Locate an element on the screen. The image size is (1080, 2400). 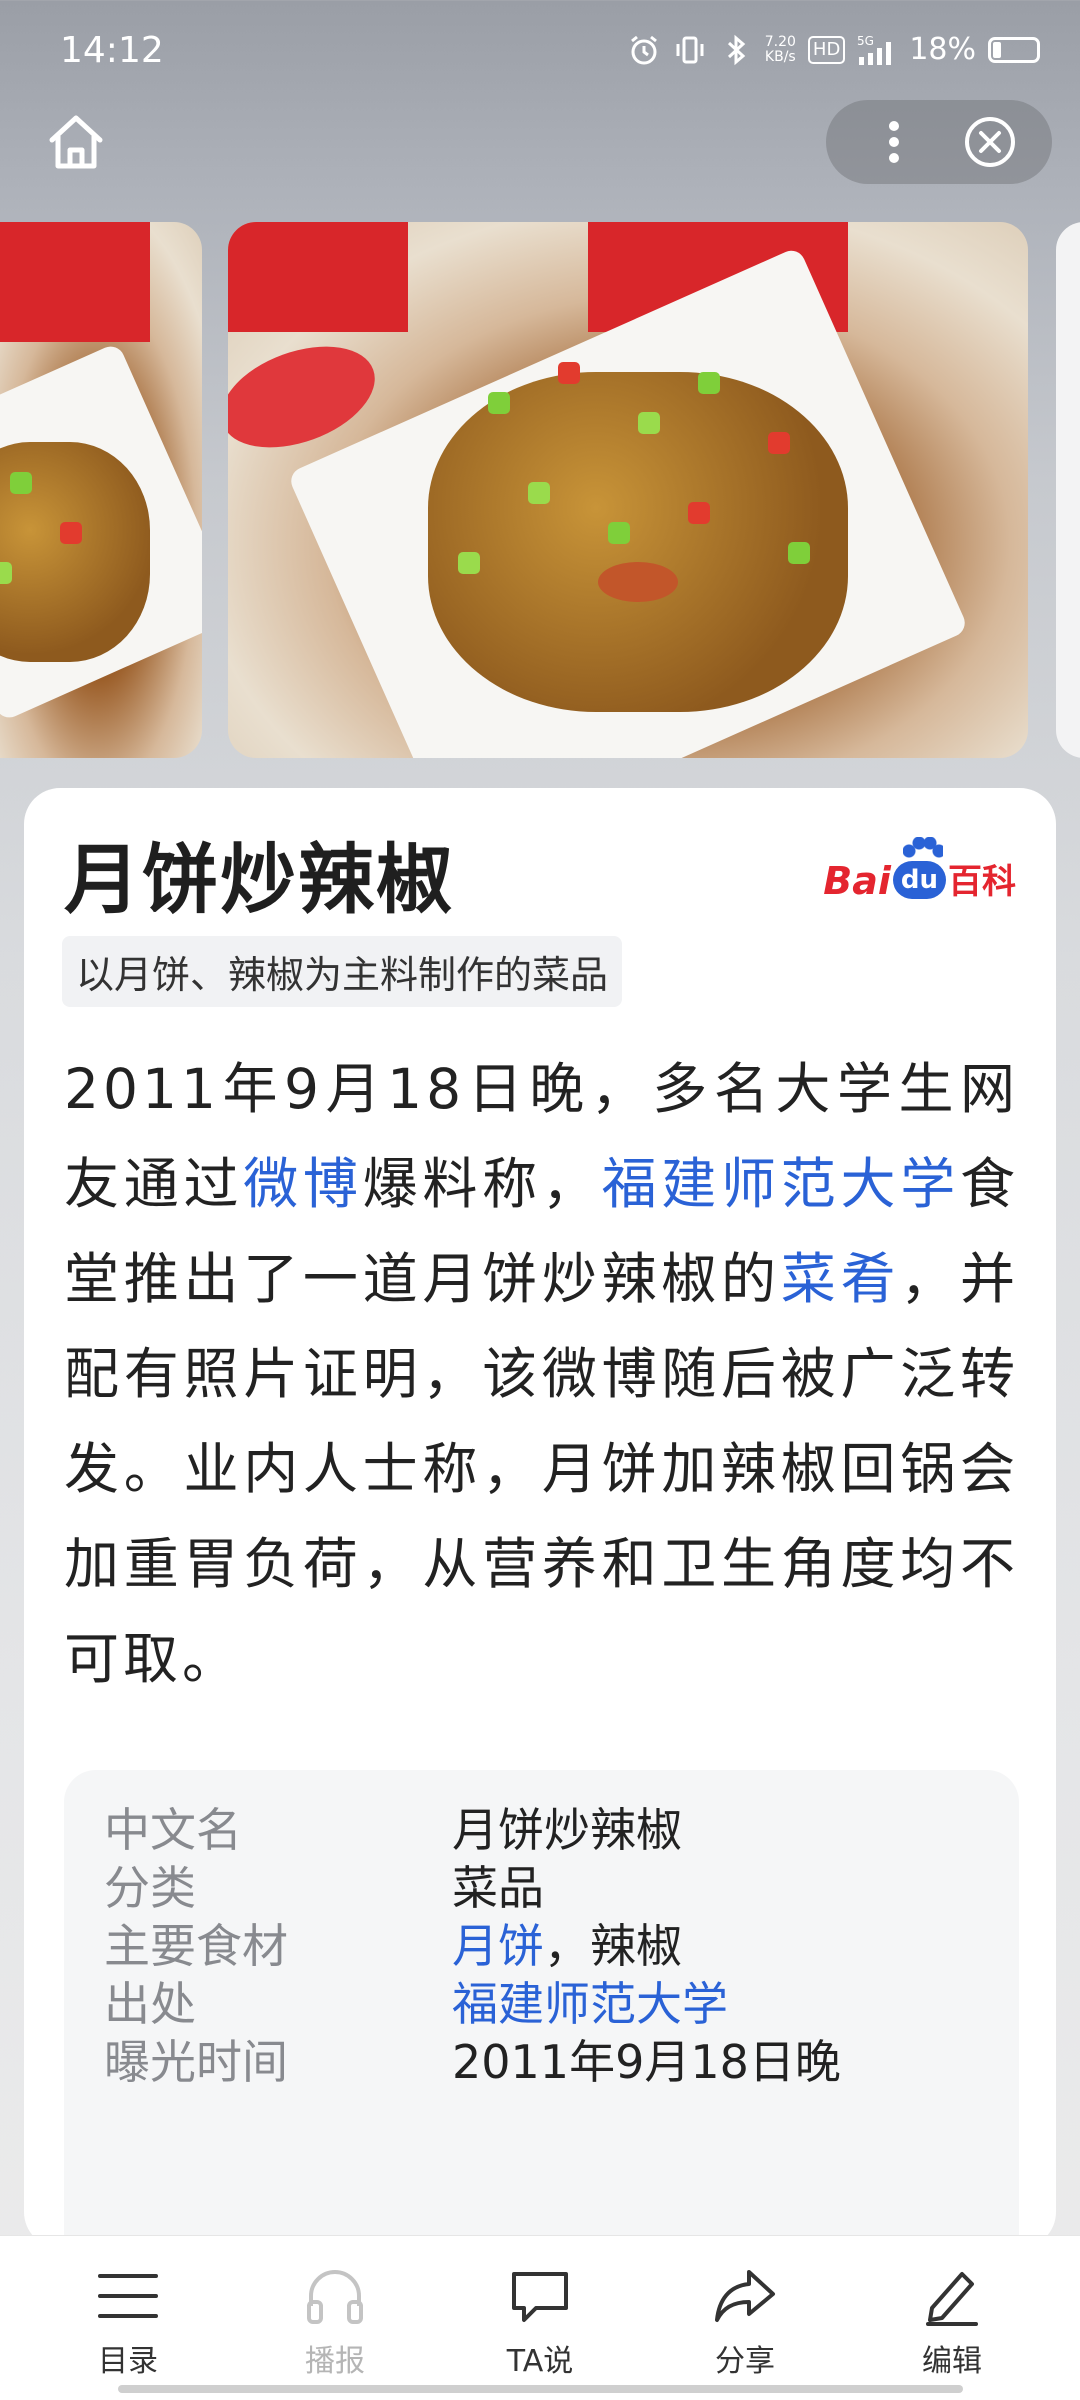
comment-icon is located at coordinates (540, 2297).